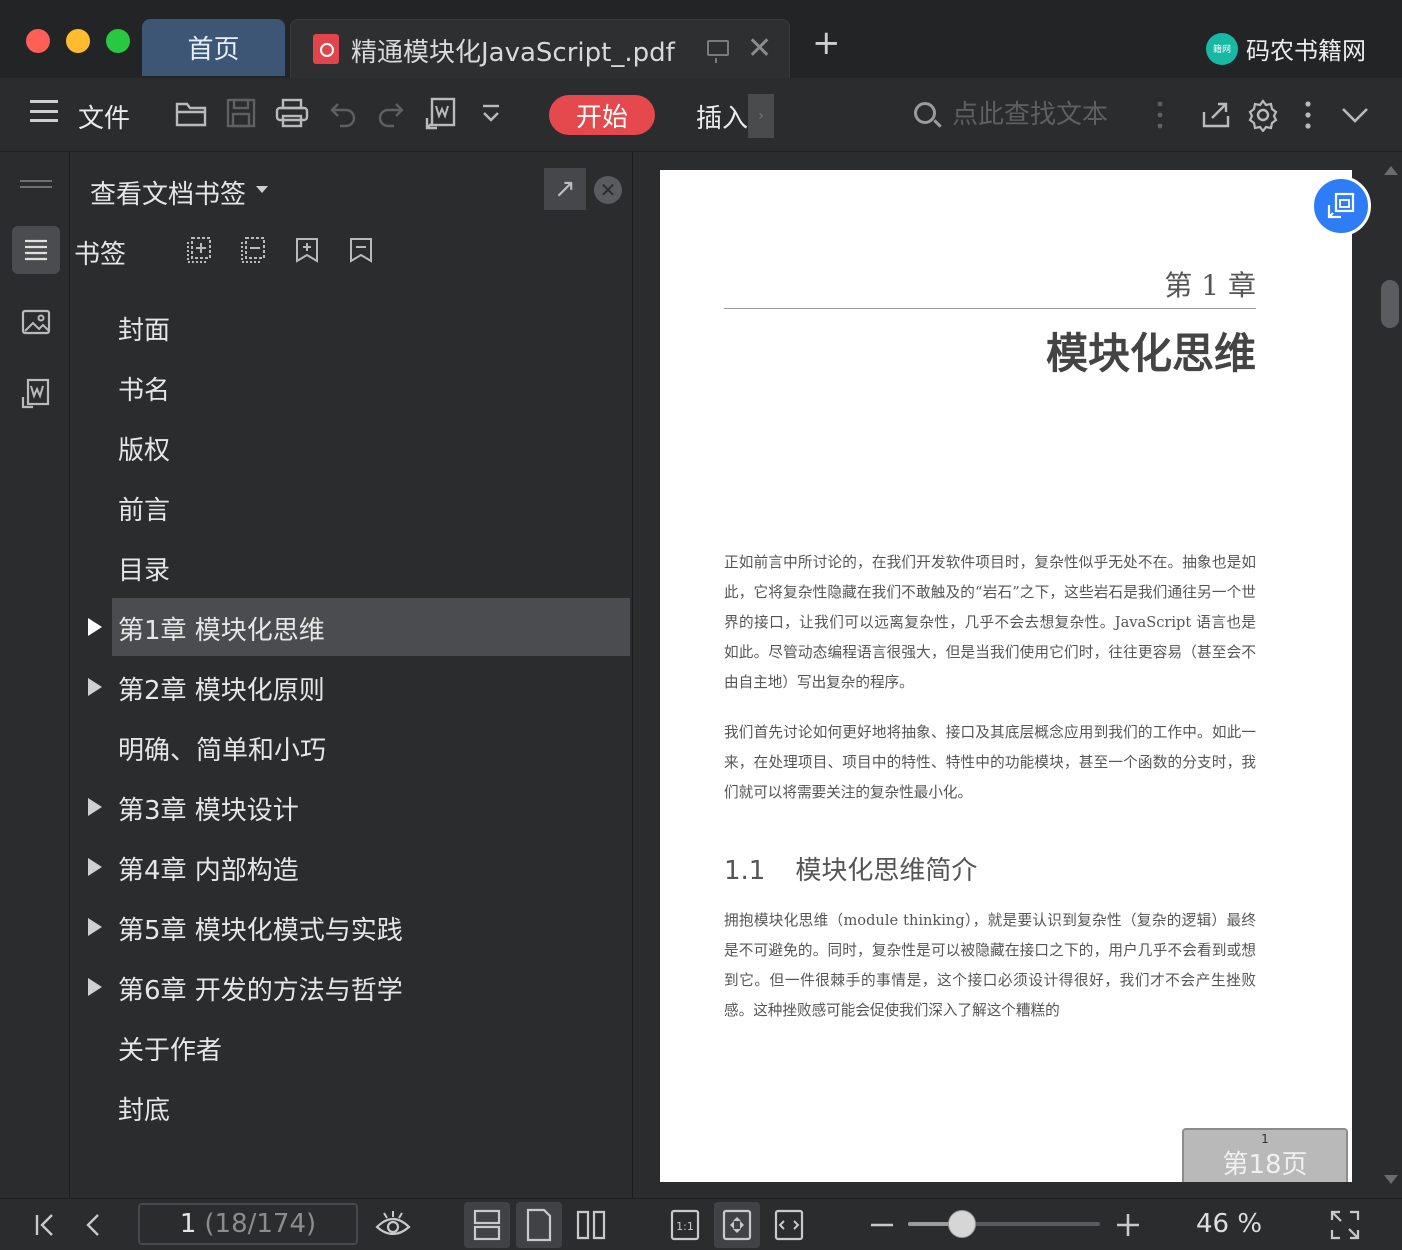  I want to click on more-tabs-button: ›, so click(761, 116).